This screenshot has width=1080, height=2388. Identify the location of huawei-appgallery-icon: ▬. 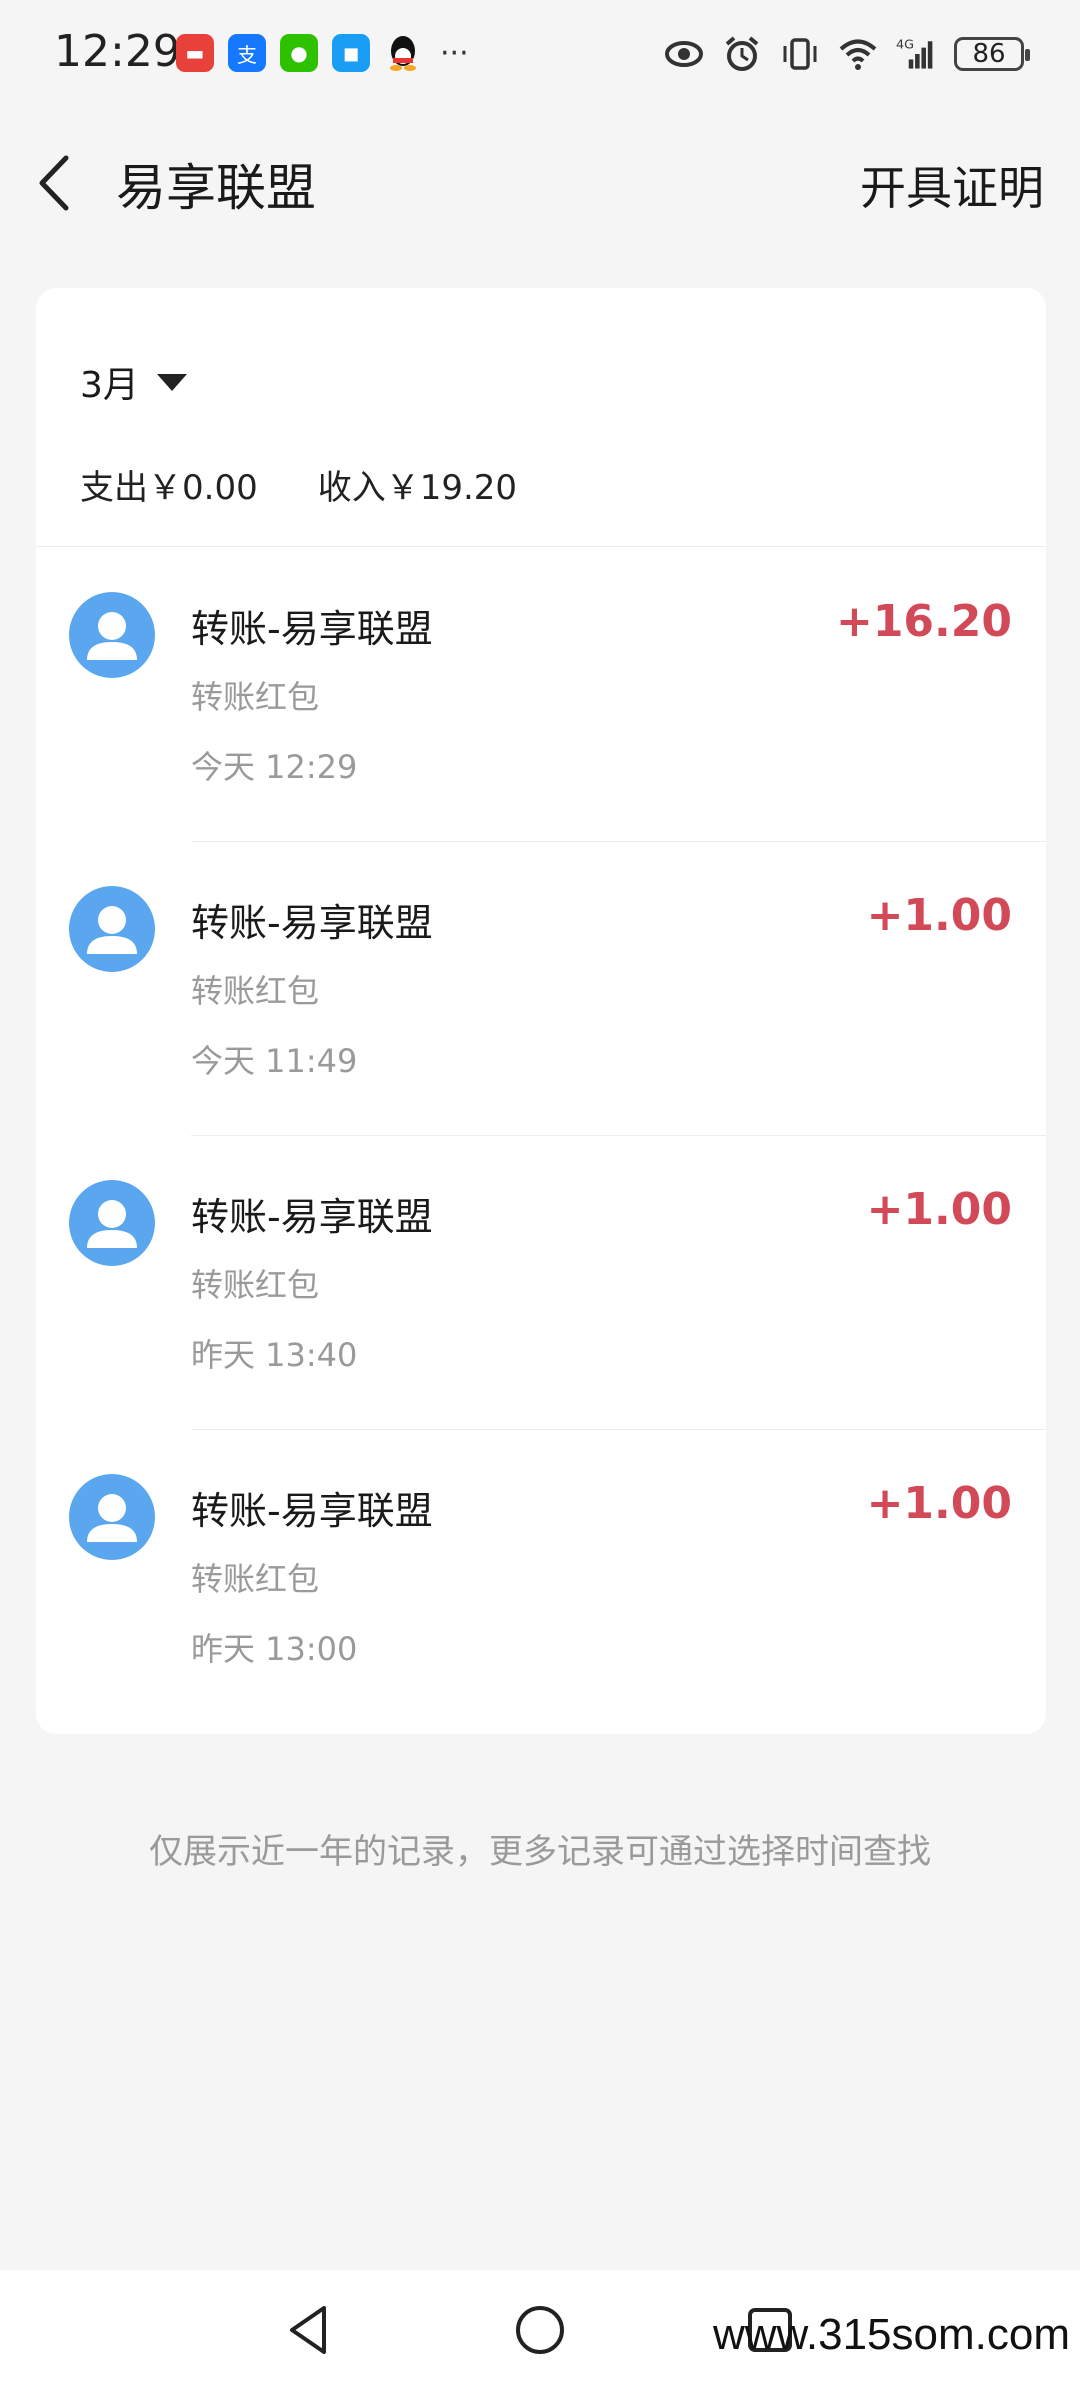
(195, 53).